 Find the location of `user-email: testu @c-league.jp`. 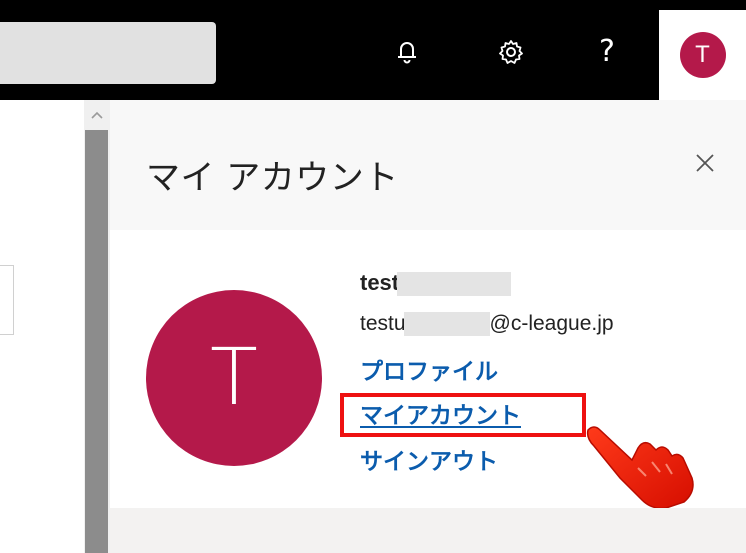

user-email: testu @c-league.jp is located at coordinates (487, 324).